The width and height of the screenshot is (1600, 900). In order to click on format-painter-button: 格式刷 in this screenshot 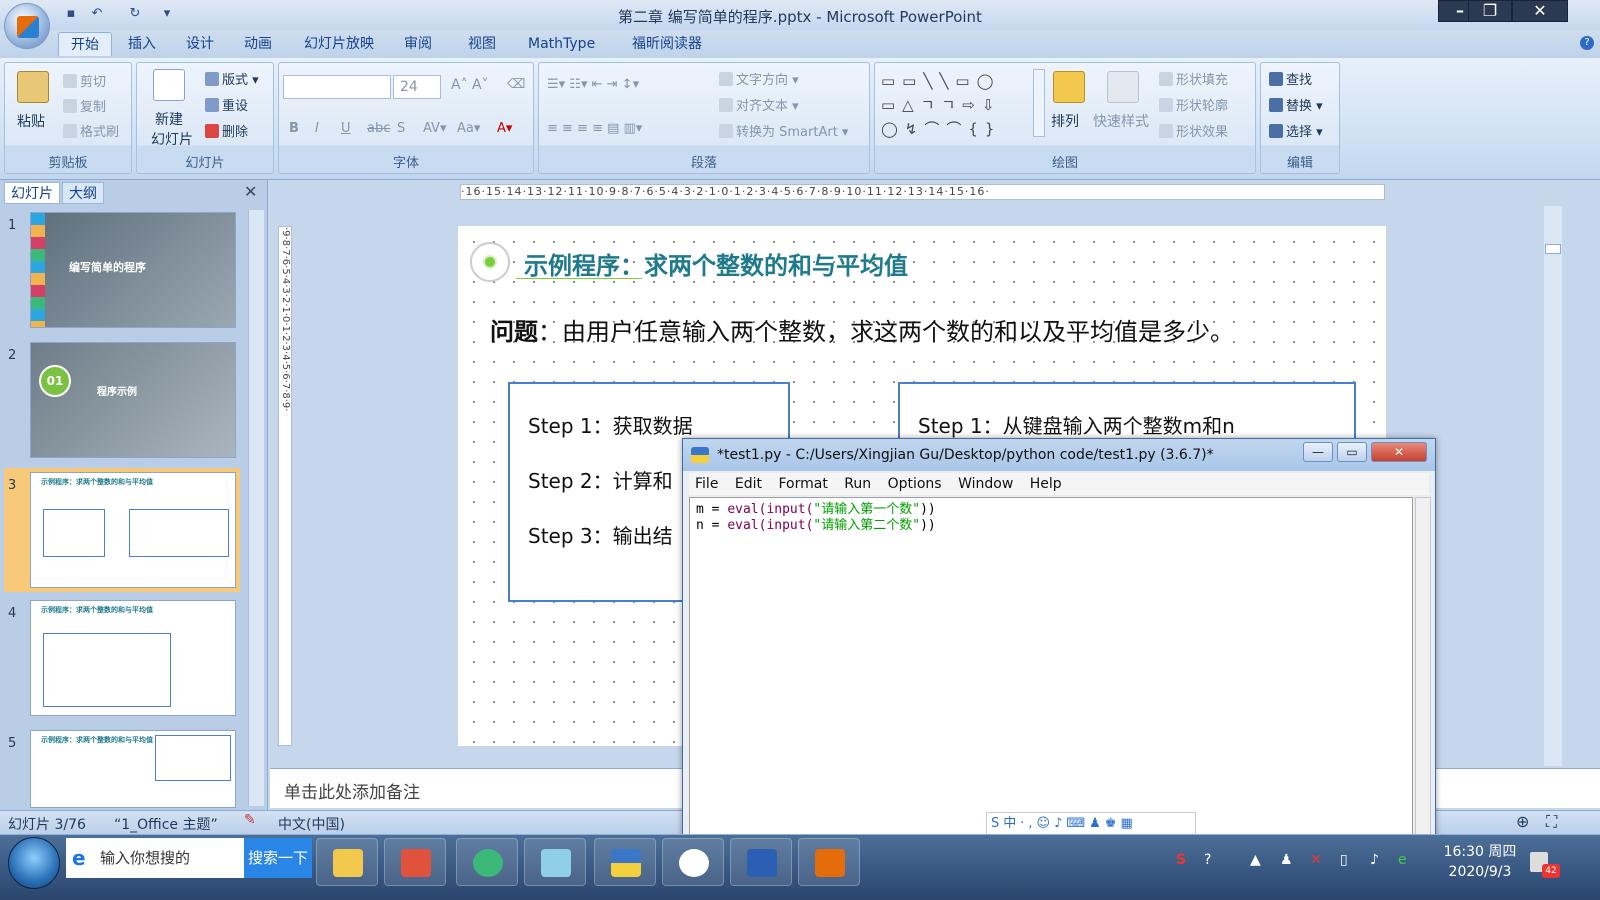, I will do `click(91, 130)`.